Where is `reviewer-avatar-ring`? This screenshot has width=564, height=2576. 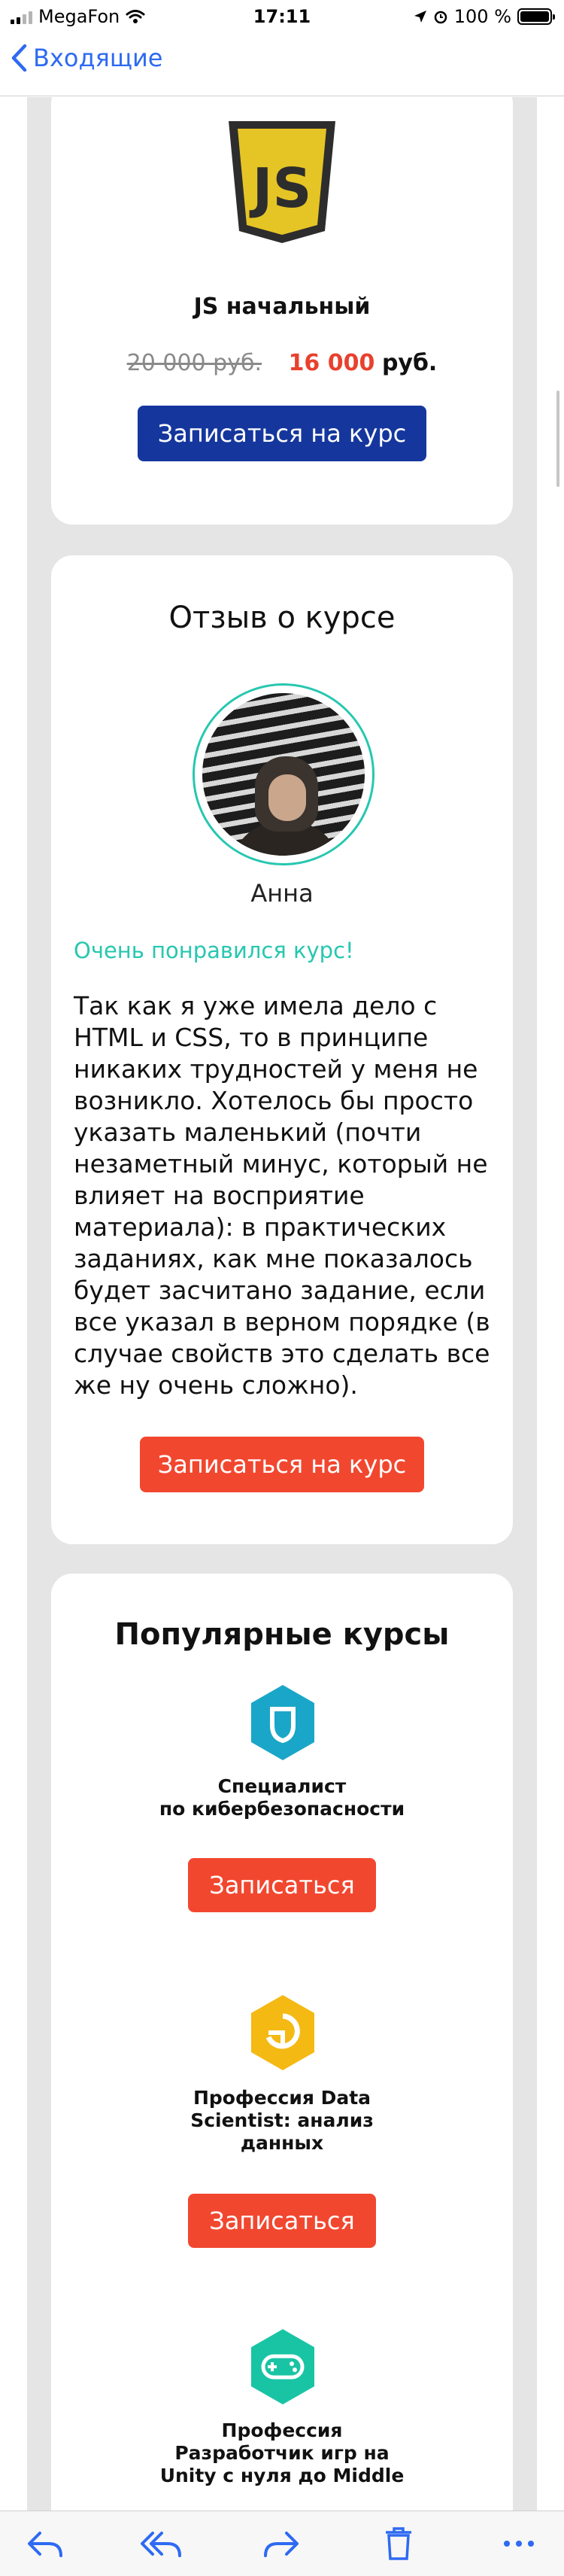
reviewer-avatar-ring is located at coordinates (283, 774).